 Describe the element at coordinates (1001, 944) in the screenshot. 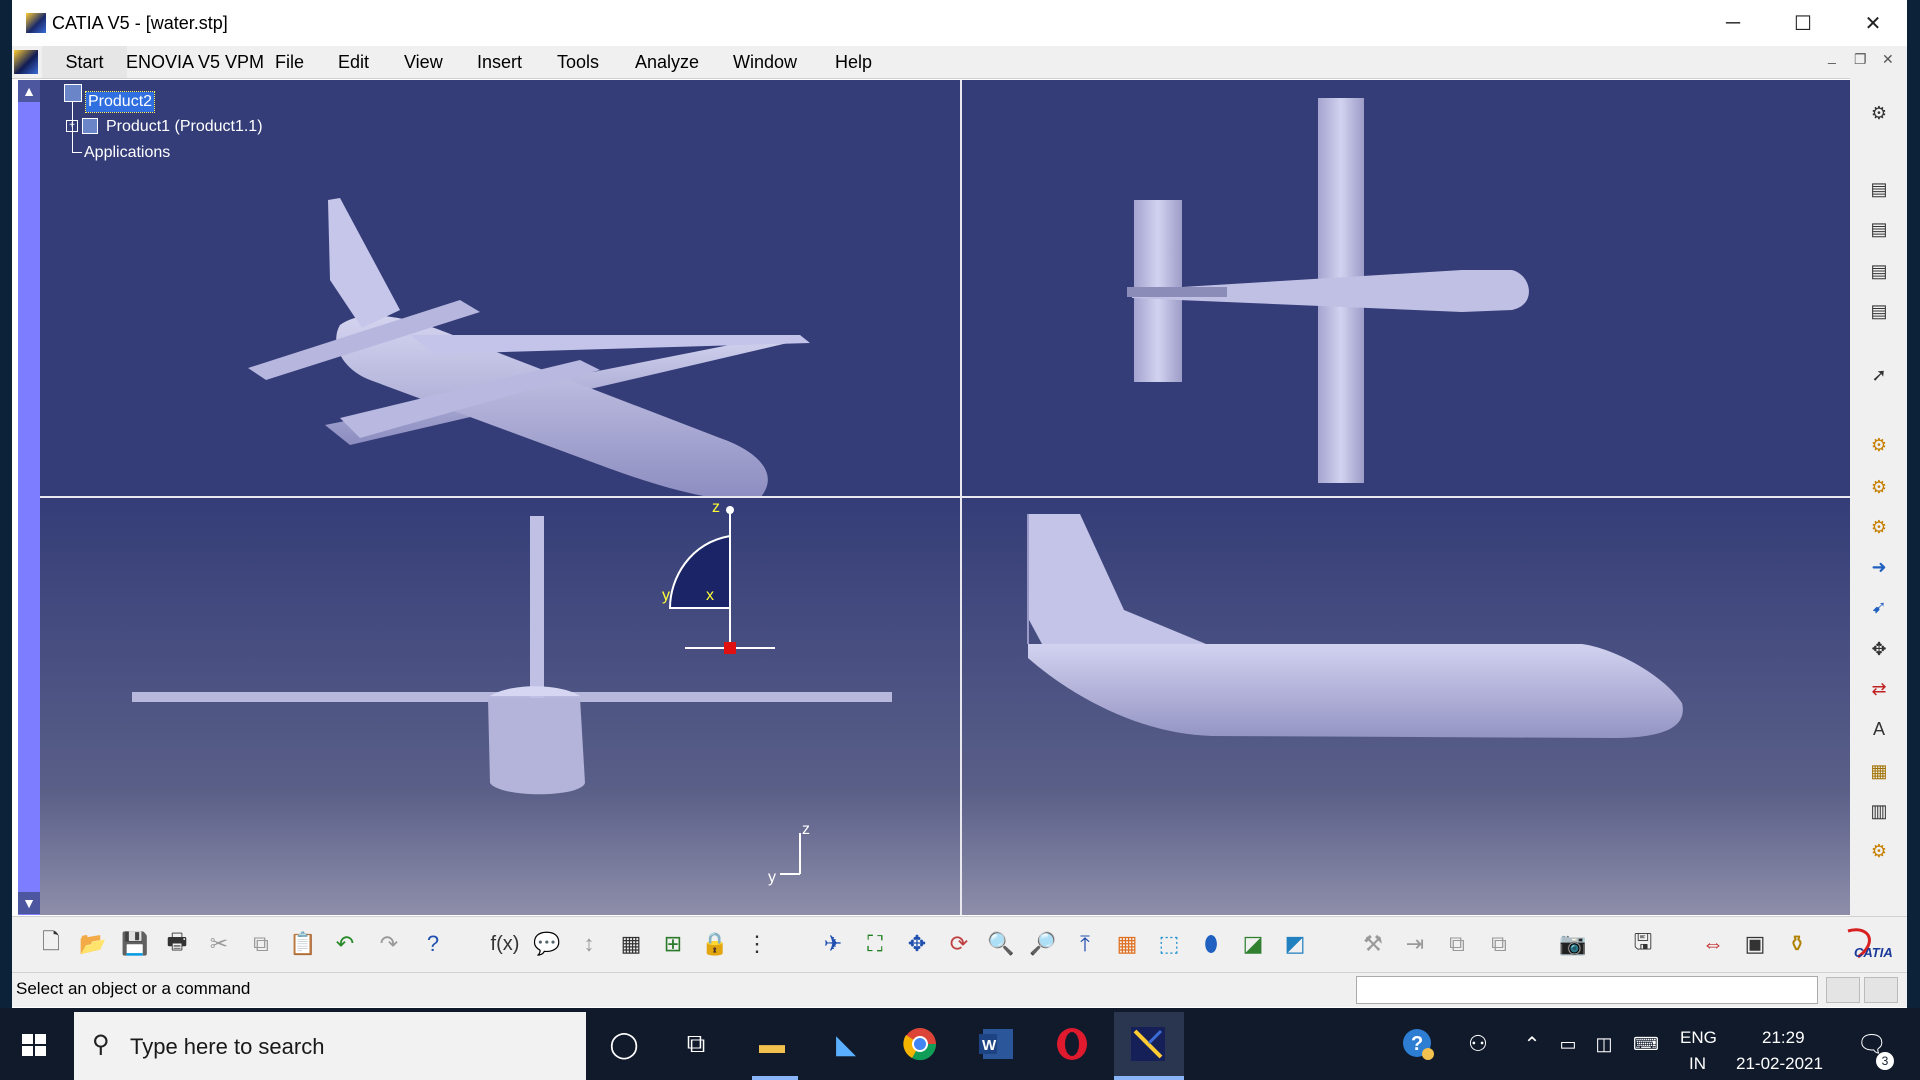

I see `zoom-in-icon: 🔍` at that location.